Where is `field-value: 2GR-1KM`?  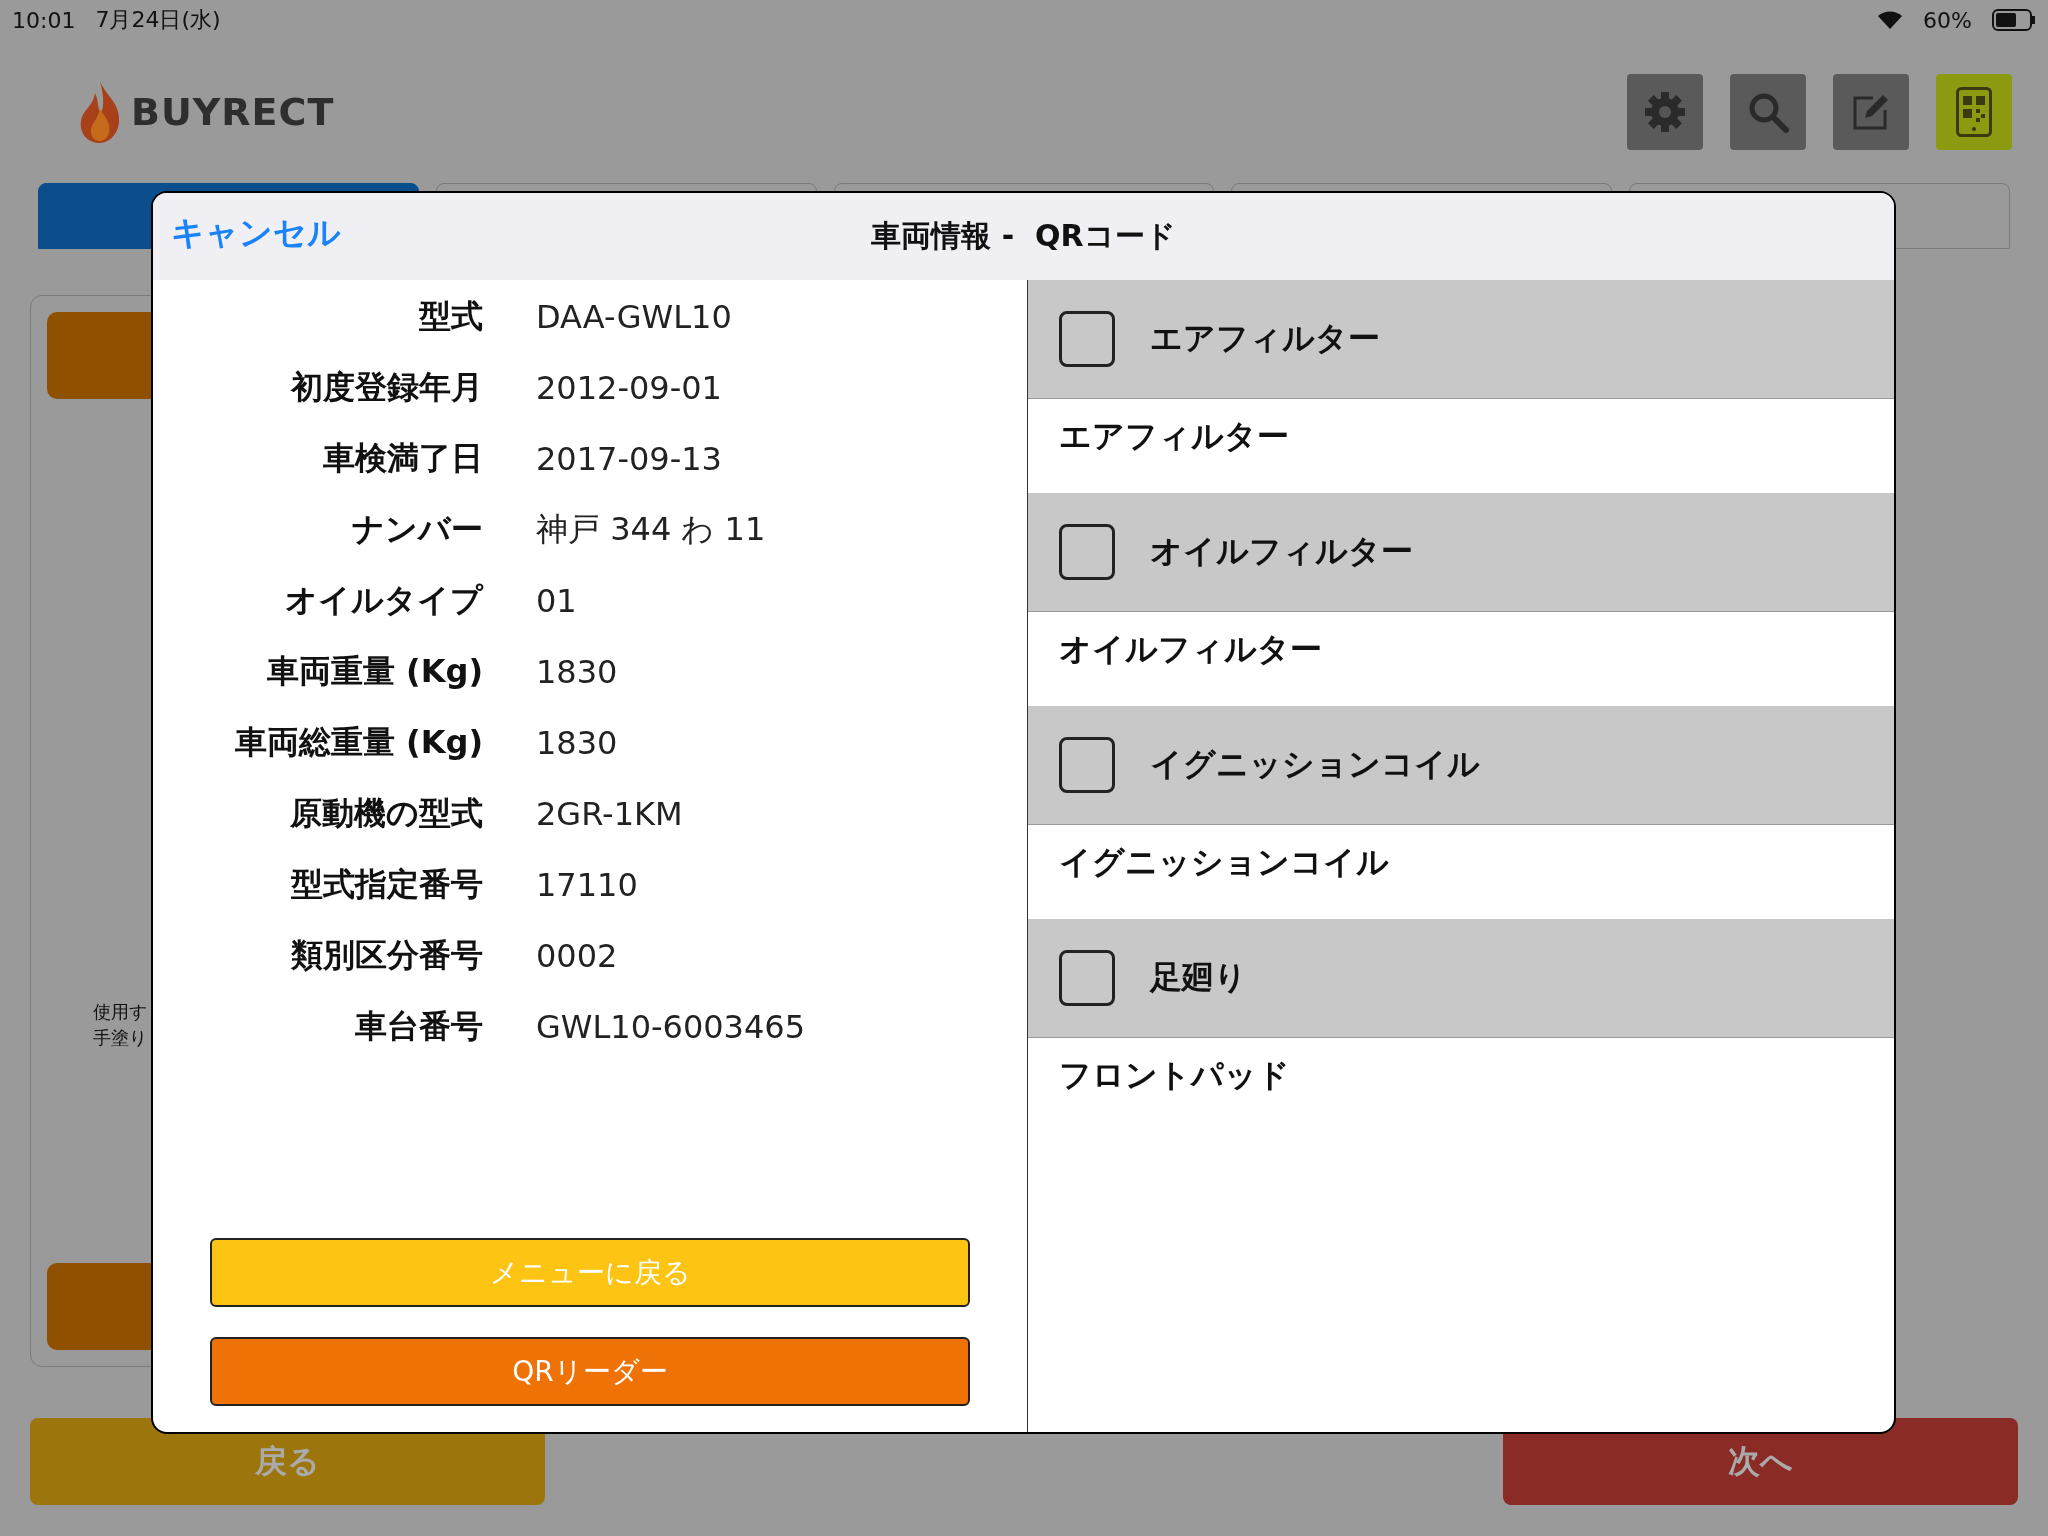 field-value: 2GR-1KM is located at coordinates (609, 813).